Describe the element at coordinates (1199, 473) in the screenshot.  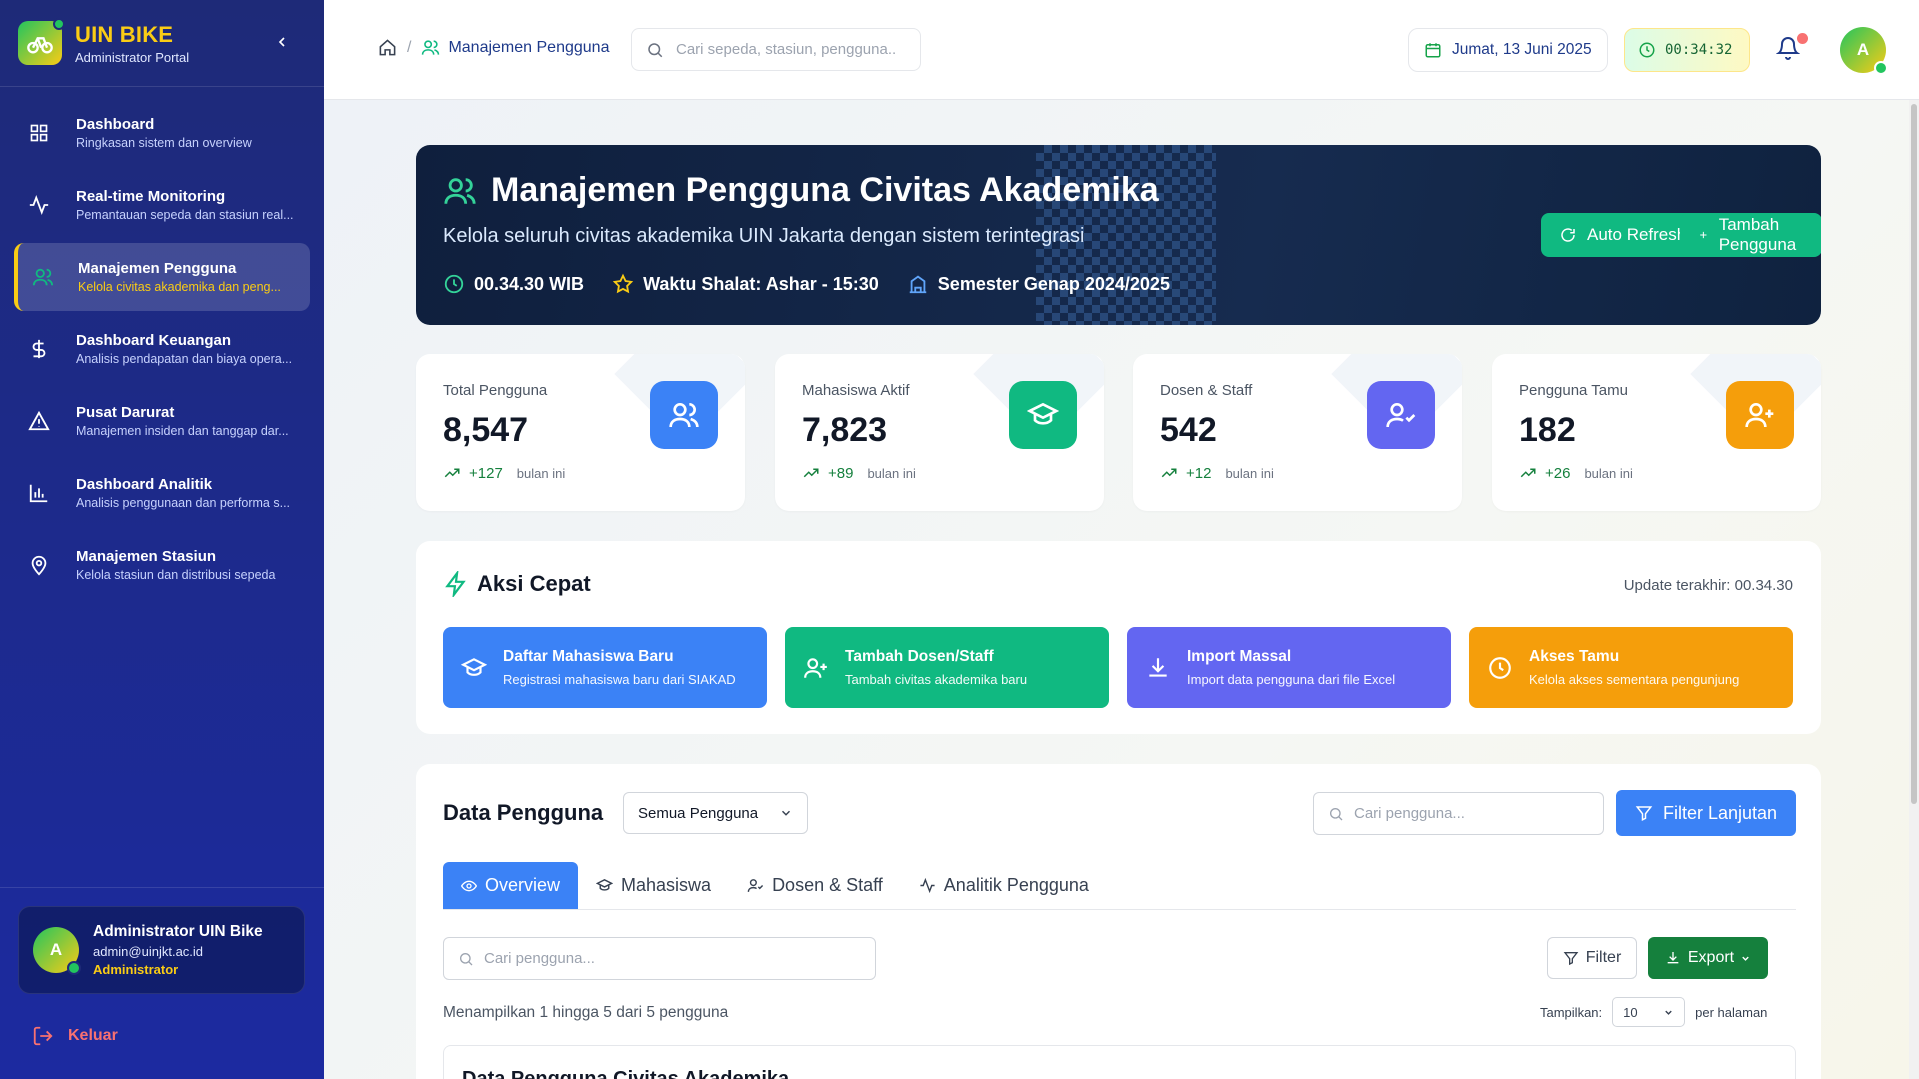
I see `stat-trend-value: +12` at that location.